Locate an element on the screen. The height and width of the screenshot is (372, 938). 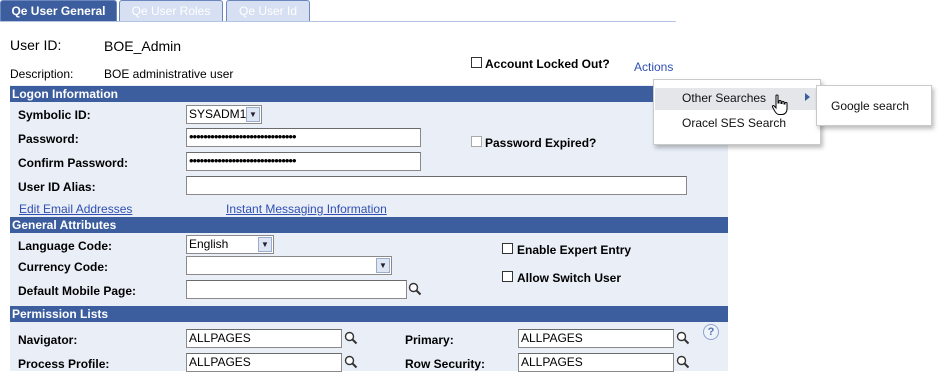
row-security-field: ALLPAGES is located at coordinates (596, 362).